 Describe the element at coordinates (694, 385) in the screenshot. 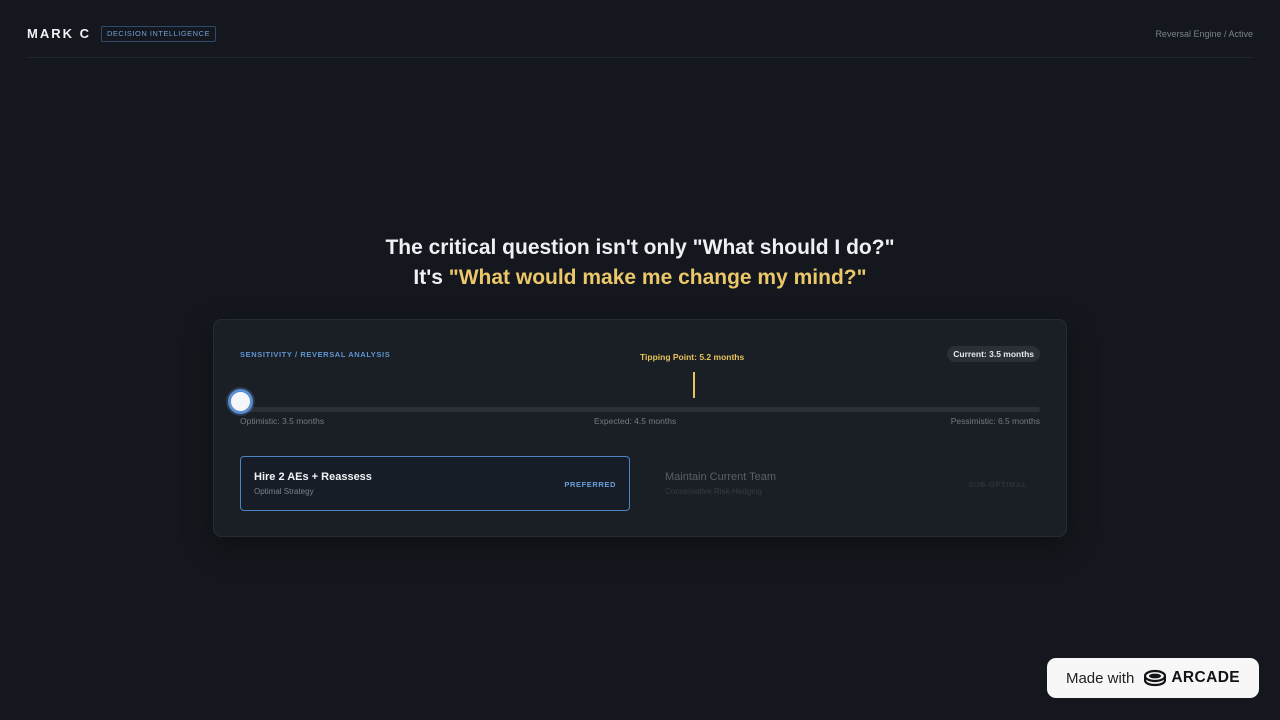

I see `tipping-point-marker` at that location.